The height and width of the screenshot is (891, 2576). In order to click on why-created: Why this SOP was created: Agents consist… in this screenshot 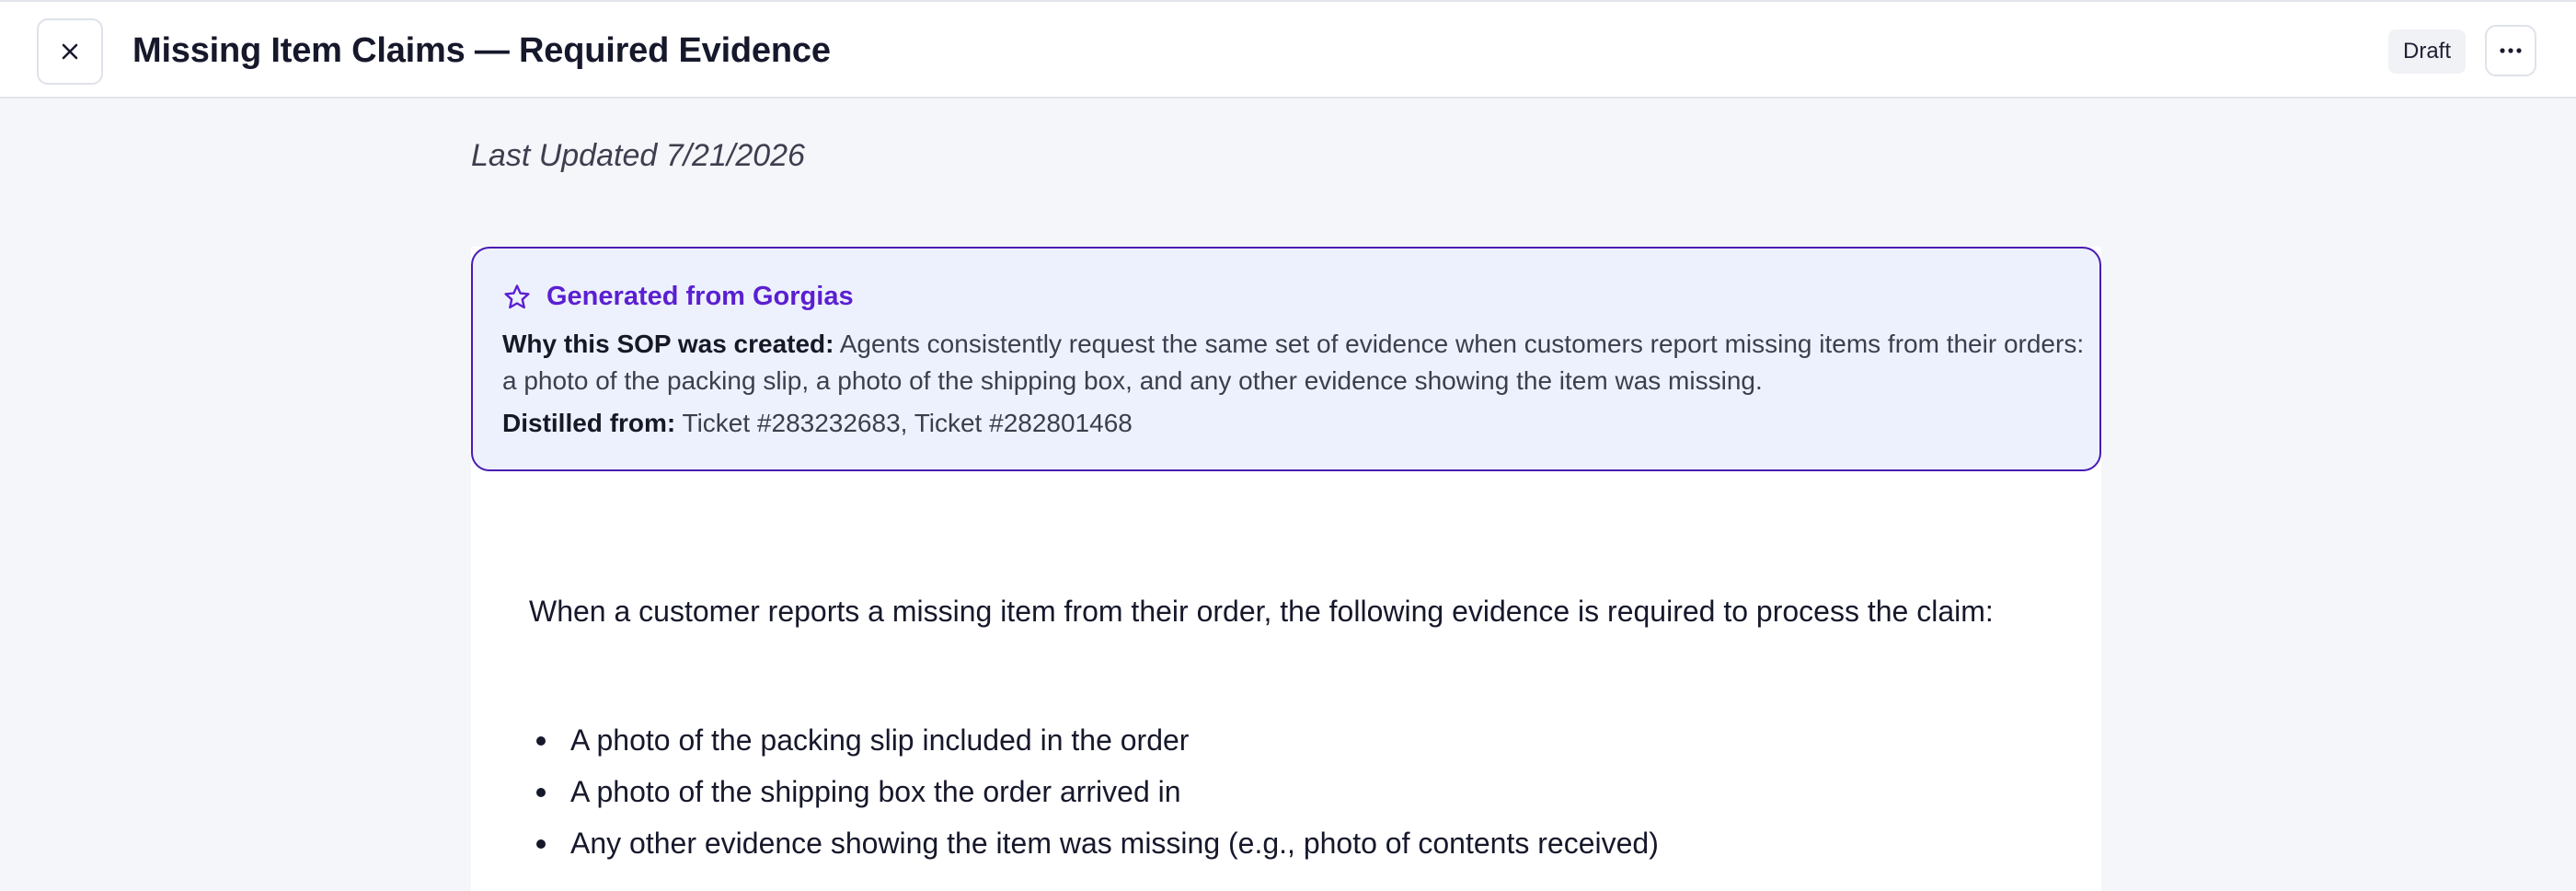, I will do `click(1293, 362)`.